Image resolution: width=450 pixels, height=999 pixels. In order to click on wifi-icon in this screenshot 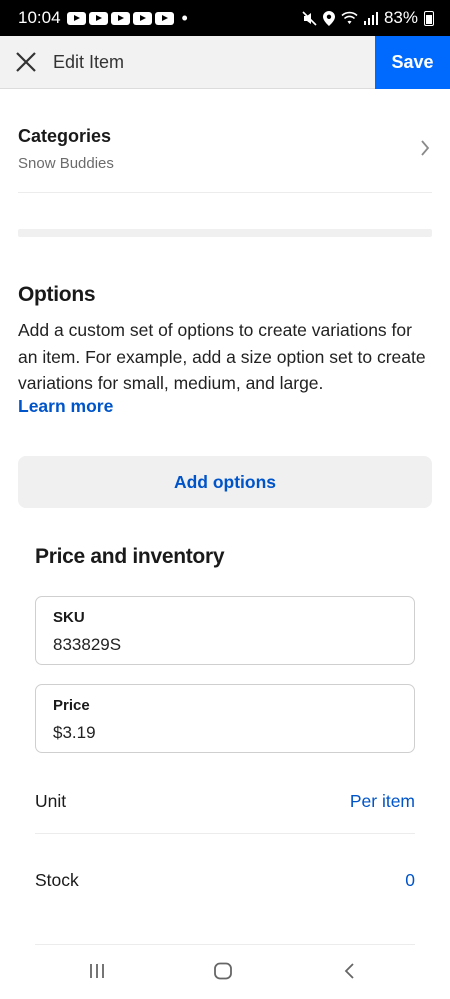, I will do `click(349, 17)`.